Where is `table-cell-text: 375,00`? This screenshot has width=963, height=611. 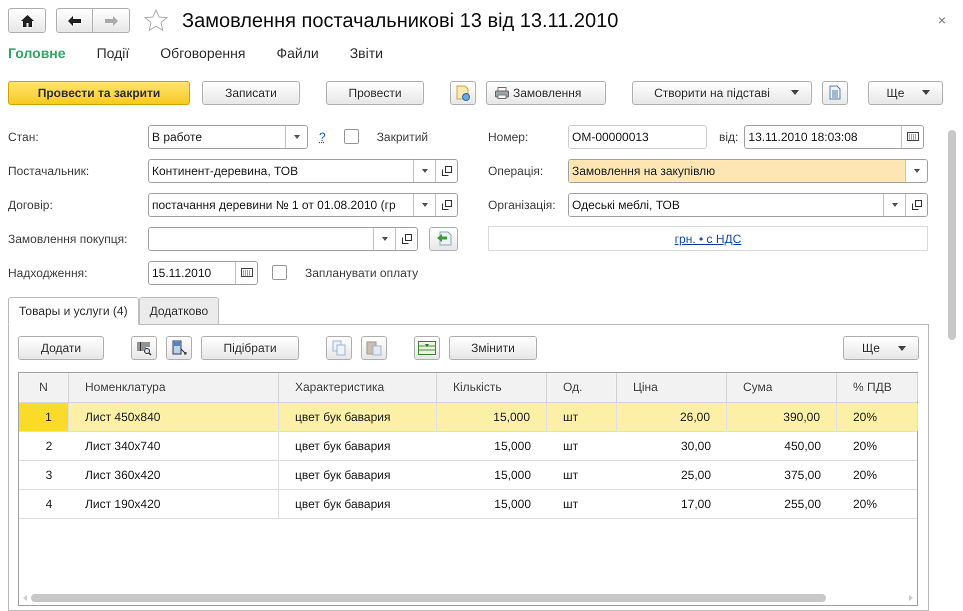
table-cell-text: 375,00 is located at coordinates (802, 475).